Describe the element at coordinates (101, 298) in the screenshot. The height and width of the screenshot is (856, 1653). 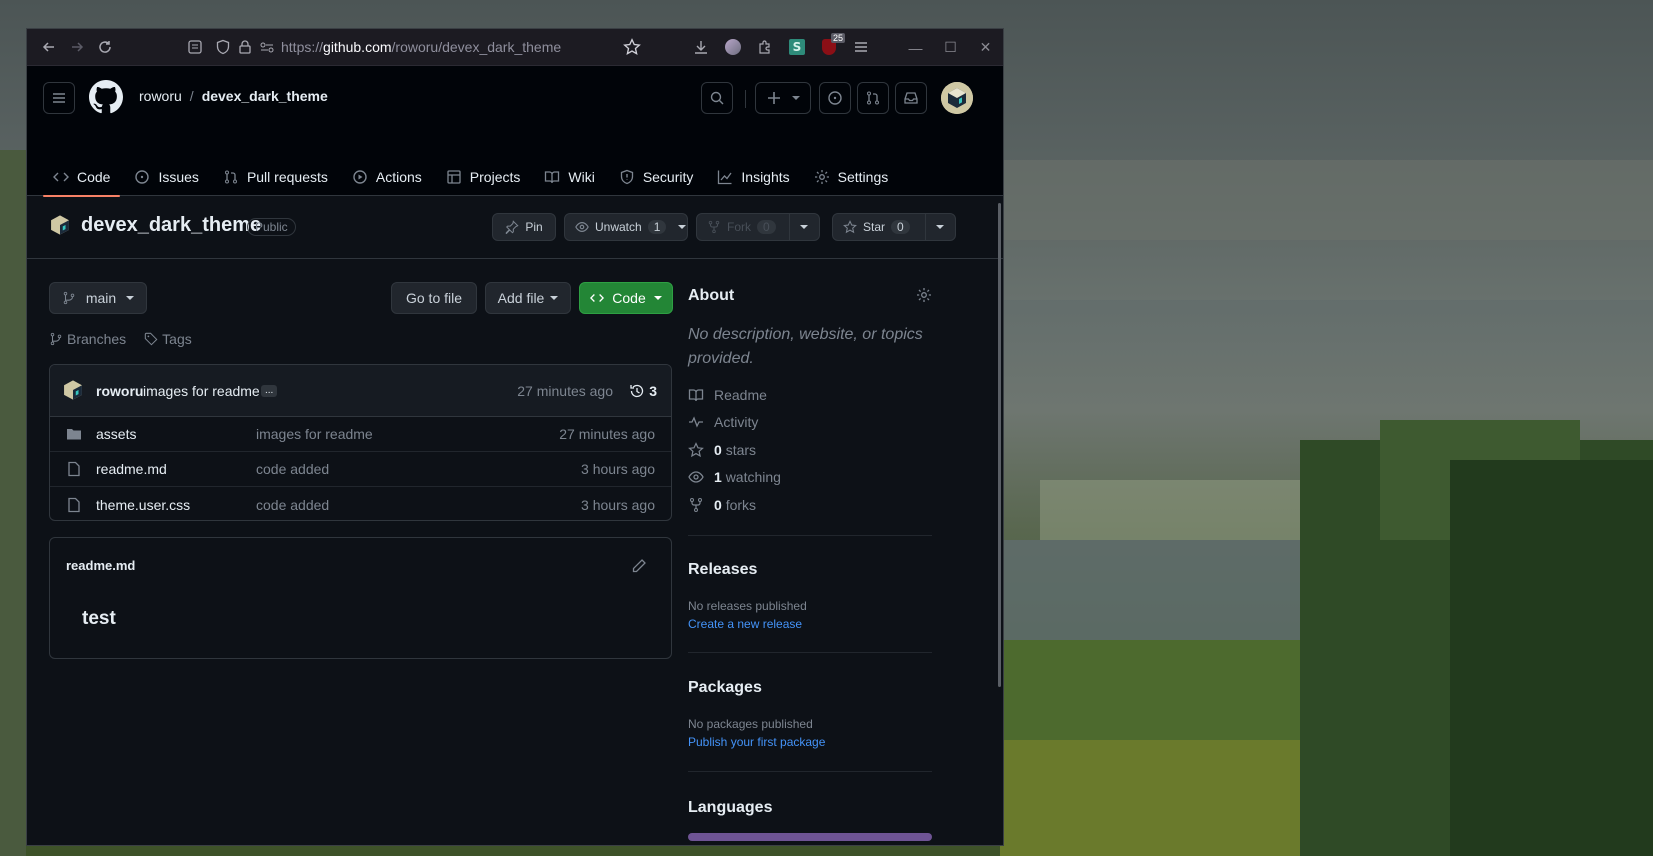
I see `branch-name: main` at that location.